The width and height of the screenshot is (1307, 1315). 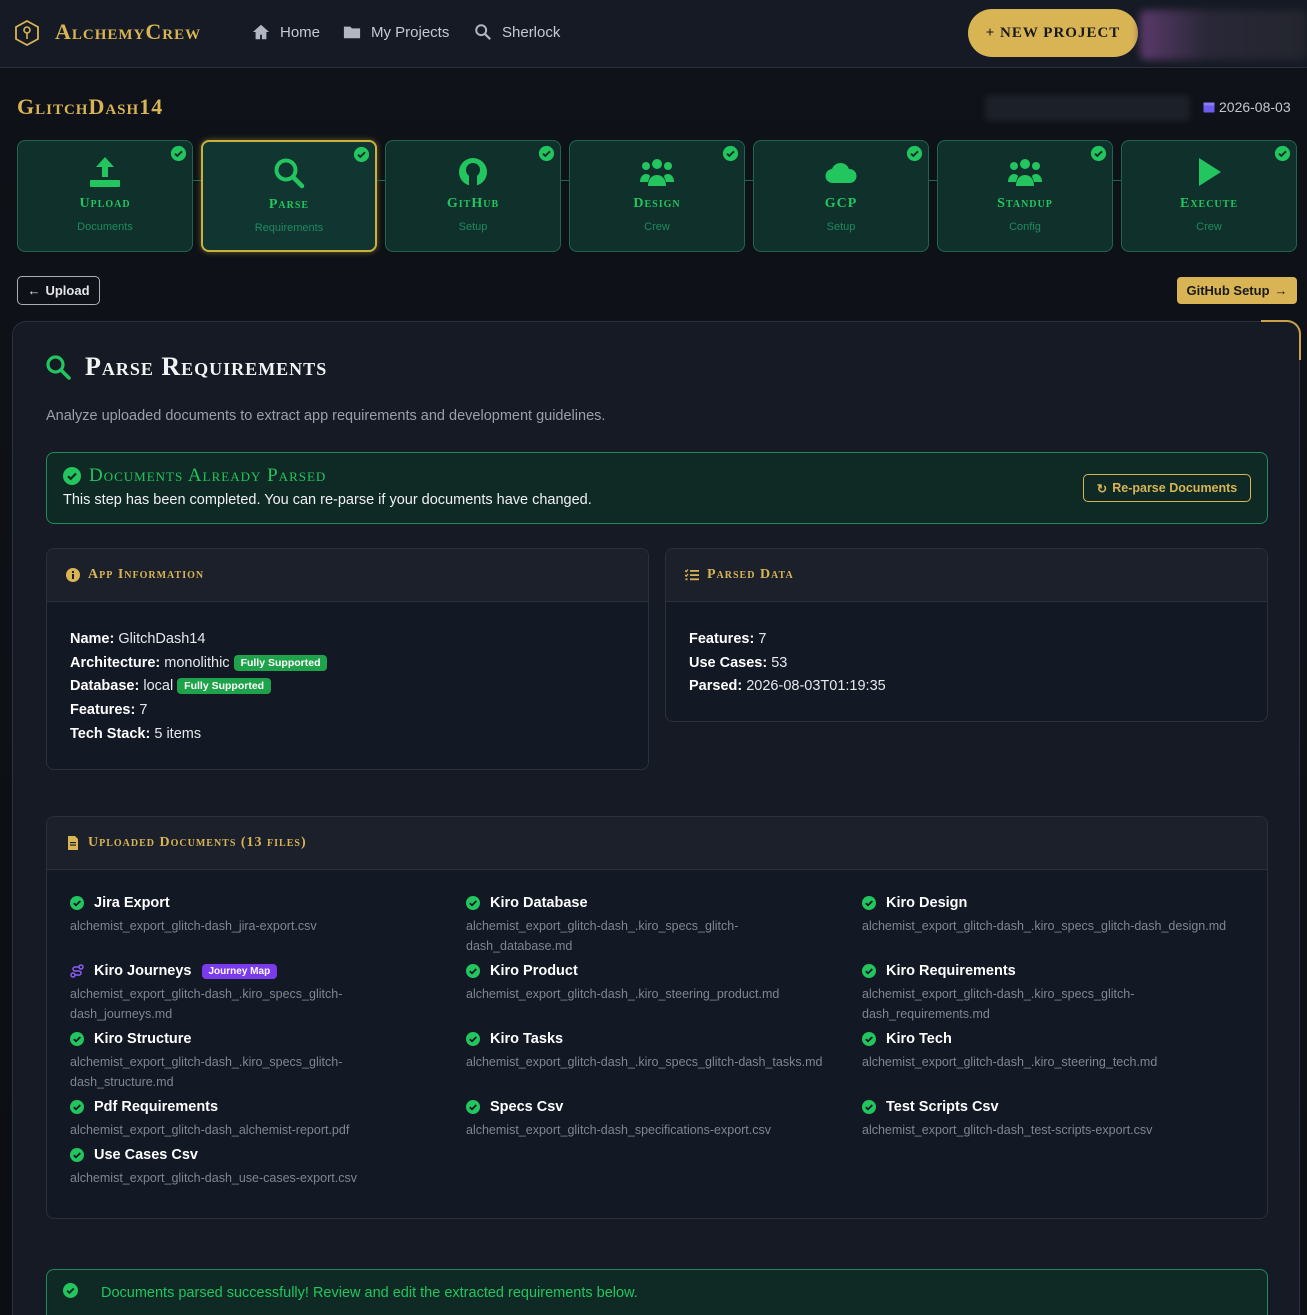 I want to click on page-title-row: Parse Requirements, so click(x=186, y=367).